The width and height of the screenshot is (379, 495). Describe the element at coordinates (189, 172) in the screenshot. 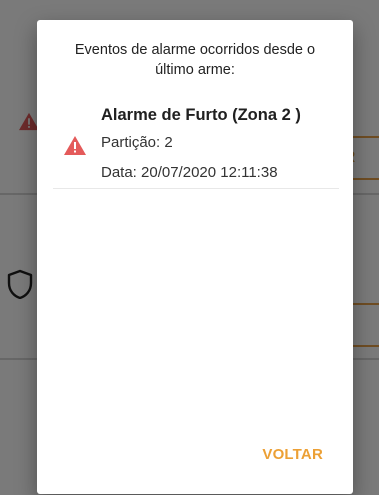

I see `event-date: Data: 20/07/2020 12:11:38` at that location.